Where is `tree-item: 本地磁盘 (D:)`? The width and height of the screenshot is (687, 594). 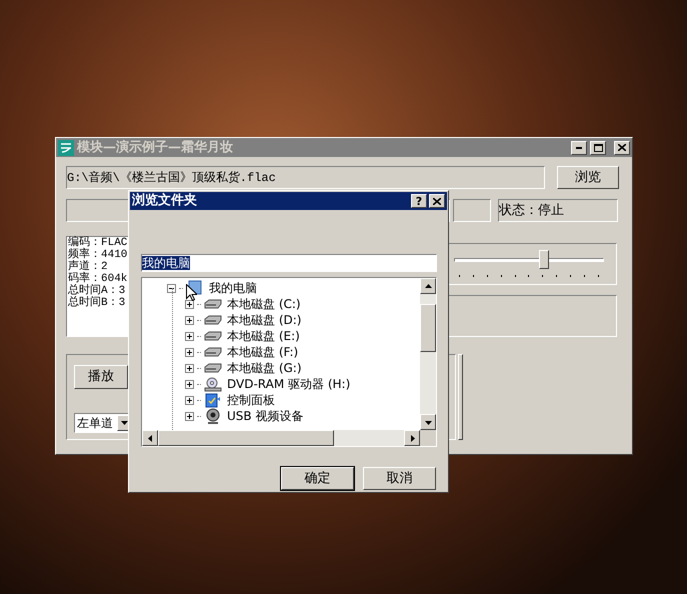
tree-item: 本地磁盘 (D:) is located at coordinates (264, 320).